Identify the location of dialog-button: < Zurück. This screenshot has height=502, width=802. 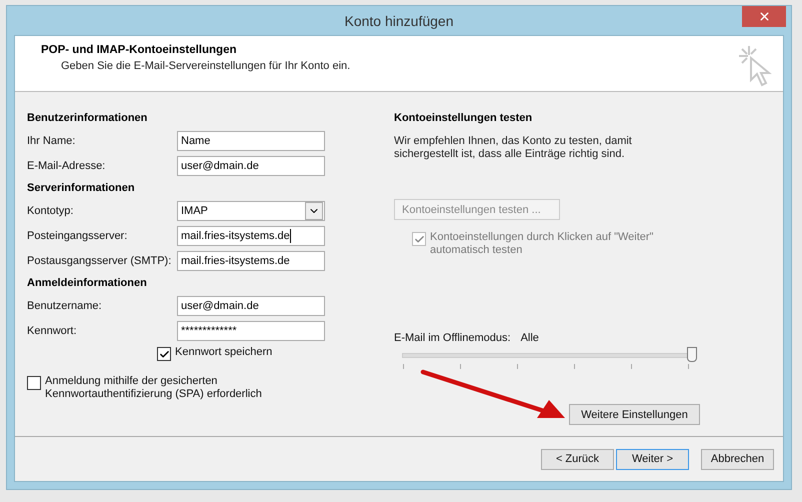
(577, 459).